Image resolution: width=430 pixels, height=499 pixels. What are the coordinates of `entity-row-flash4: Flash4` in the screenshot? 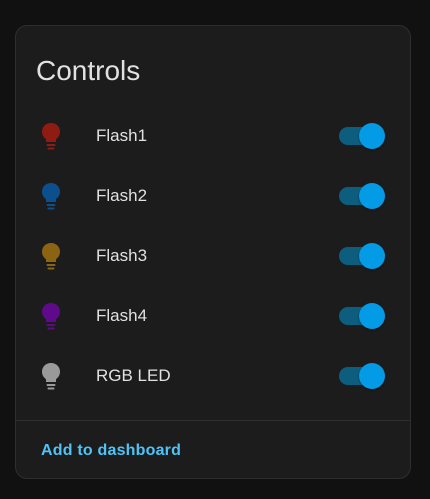 It's located at (213, 316).